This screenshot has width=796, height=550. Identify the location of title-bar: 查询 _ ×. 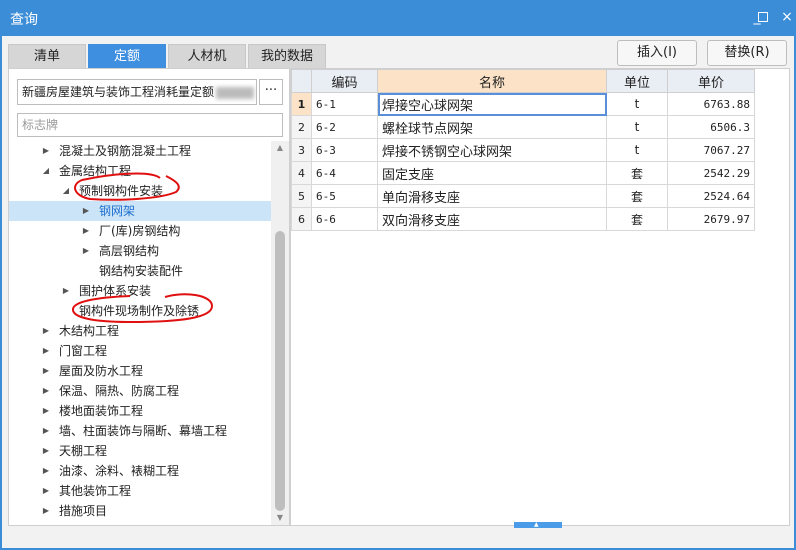
(398, 18).